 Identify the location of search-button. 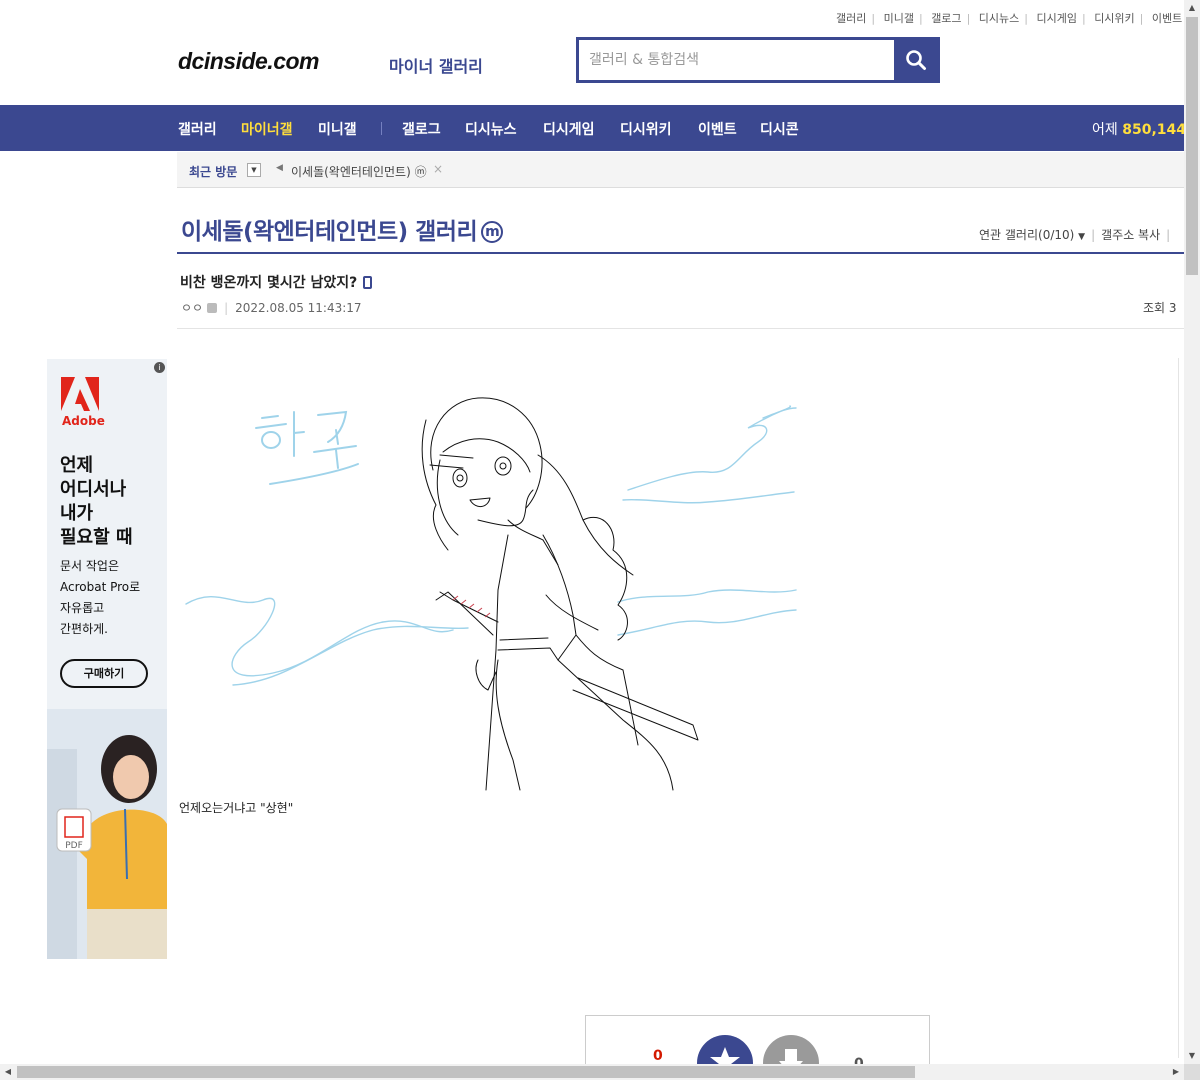
(915, 60).